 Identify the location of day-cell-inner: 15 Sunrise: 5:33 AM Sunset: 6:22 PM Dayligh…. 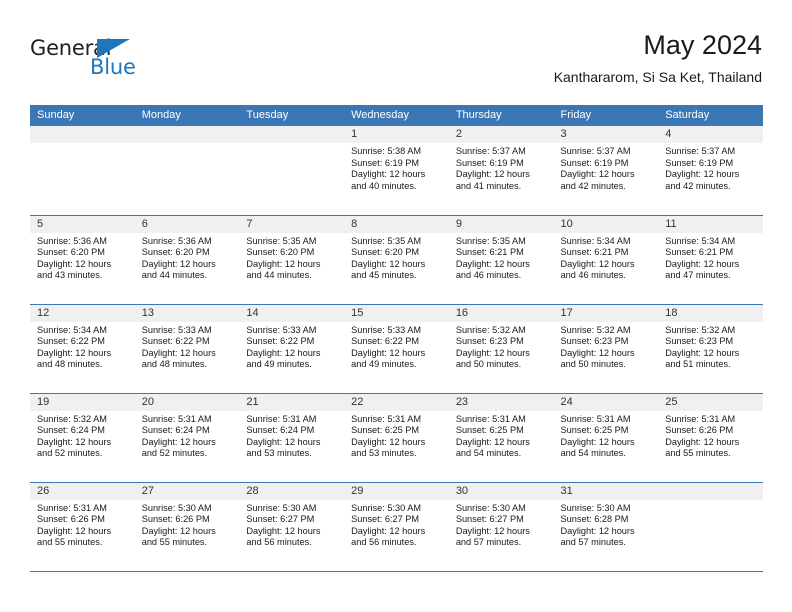
(396, 348).